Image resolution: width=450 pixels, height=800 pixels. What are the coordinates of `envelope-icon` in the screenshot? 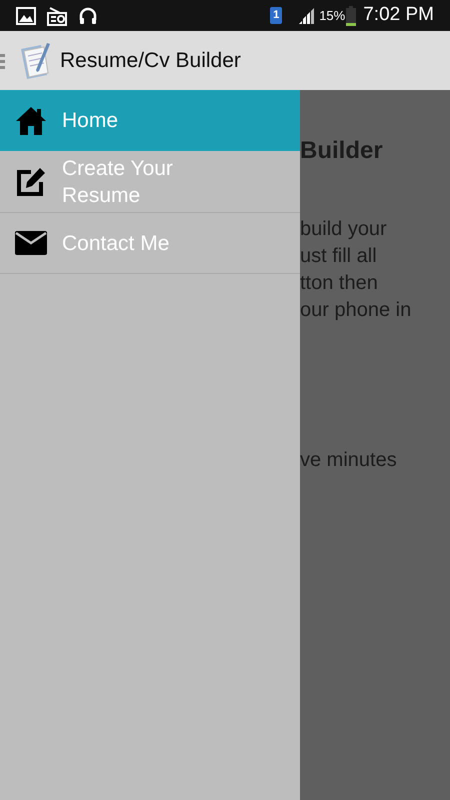 It's located at (31, 243).